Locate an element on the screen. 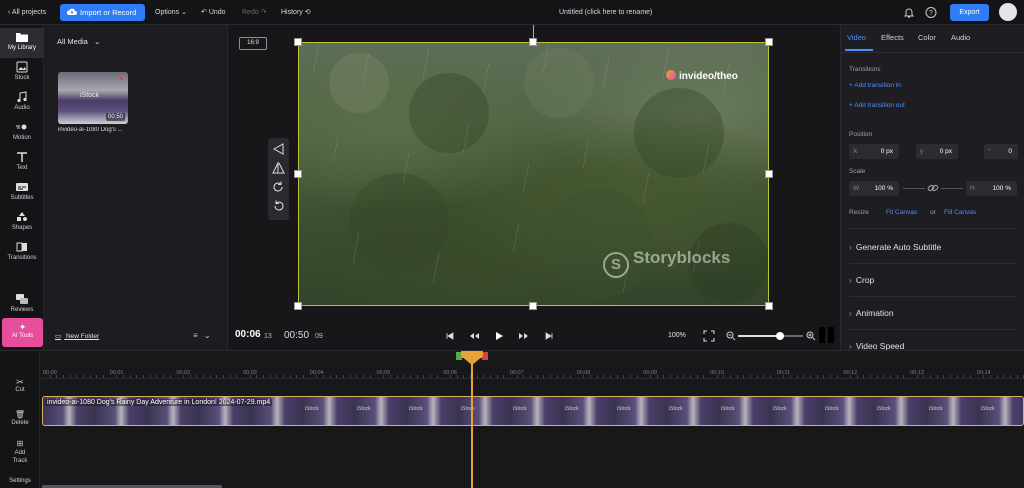 This screenshot has height=488, width=1024. ai-tools-button: ✦ AI Tools is located at coordinates (22, 332).